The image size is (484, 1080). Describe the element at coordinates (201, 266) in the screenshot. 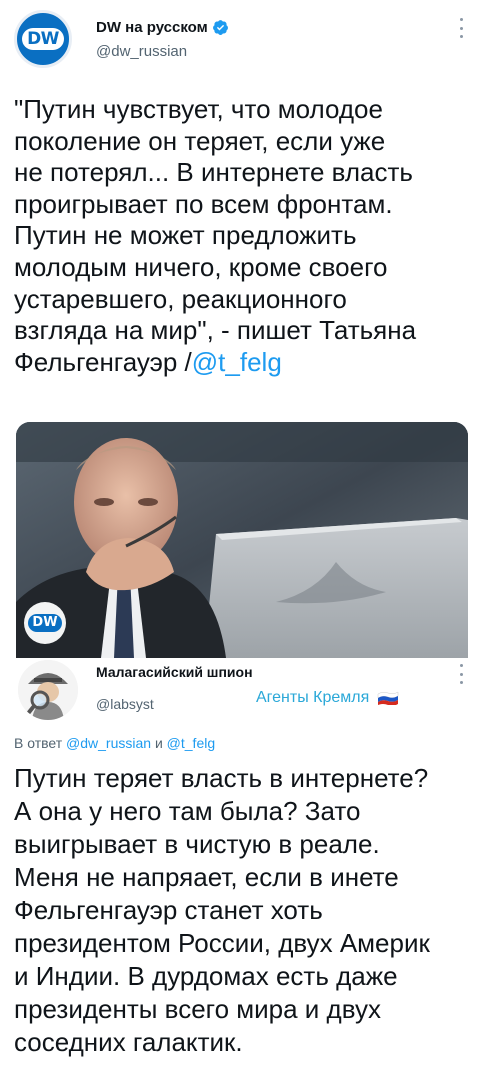

I see `tweet-text-line: молодым ничего, кроме своего` at that location.